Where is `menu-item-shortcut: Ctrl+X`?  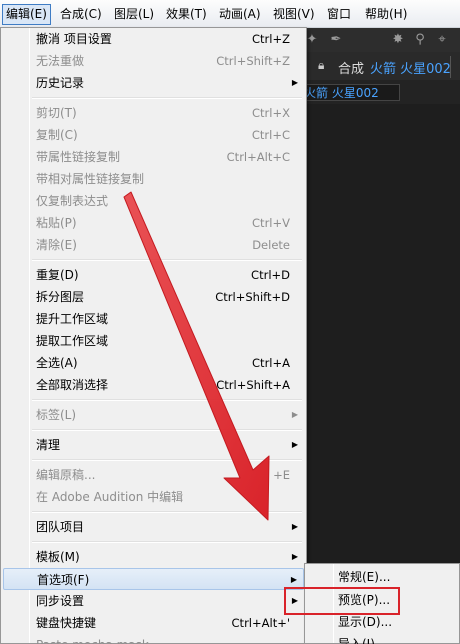 menu-item-shortcut: Ctrl+X is located at coordinates (271, 113).